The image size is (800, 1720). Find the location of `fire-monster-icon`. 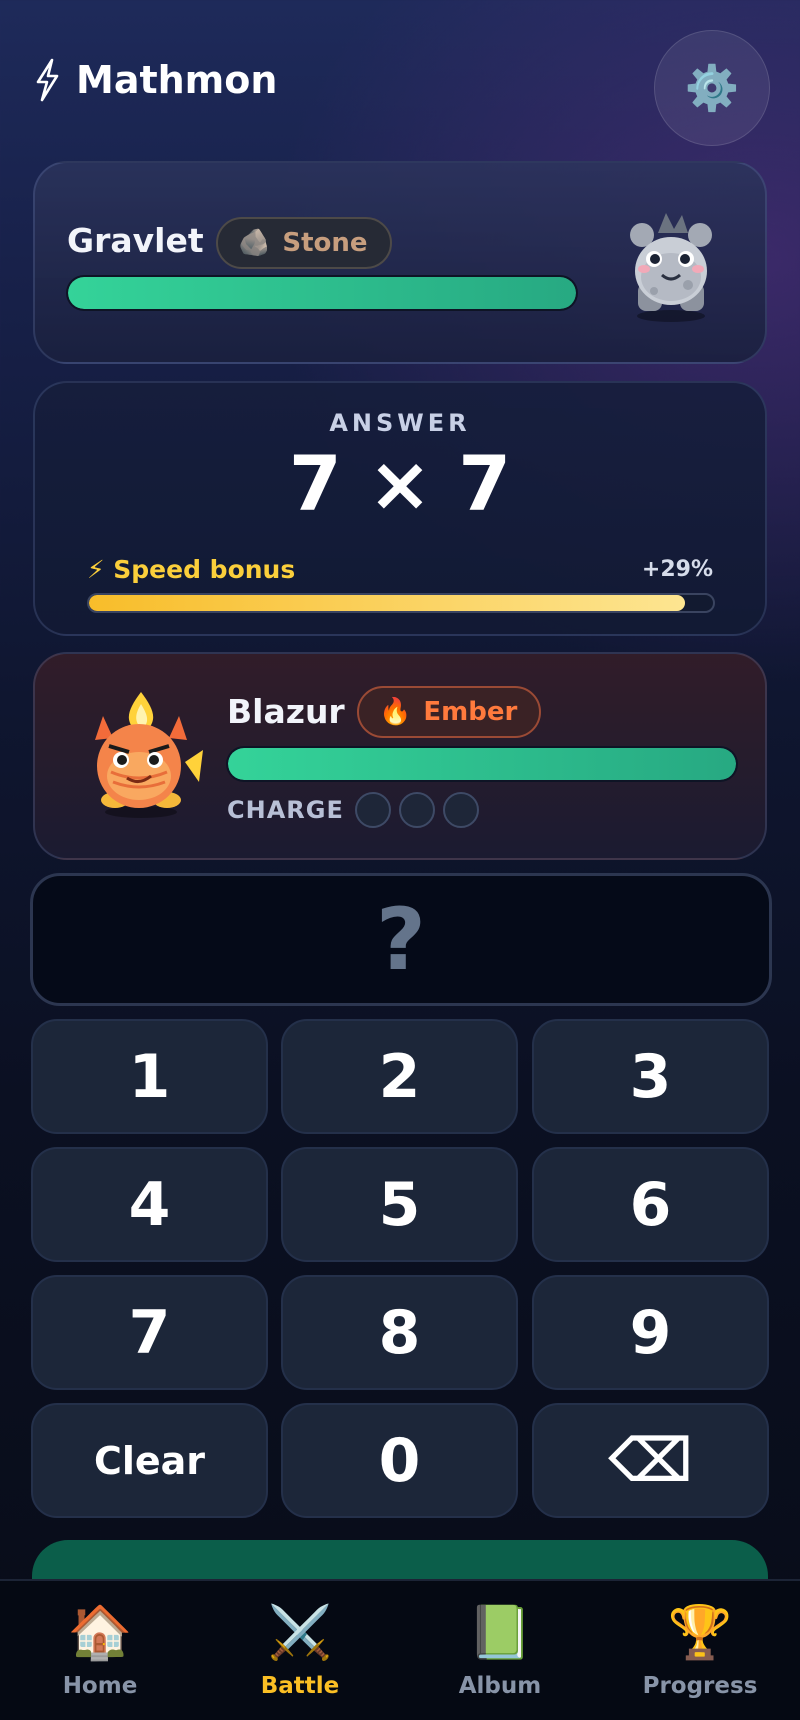

fire-monster-icon is located at coordinates (149, 755).